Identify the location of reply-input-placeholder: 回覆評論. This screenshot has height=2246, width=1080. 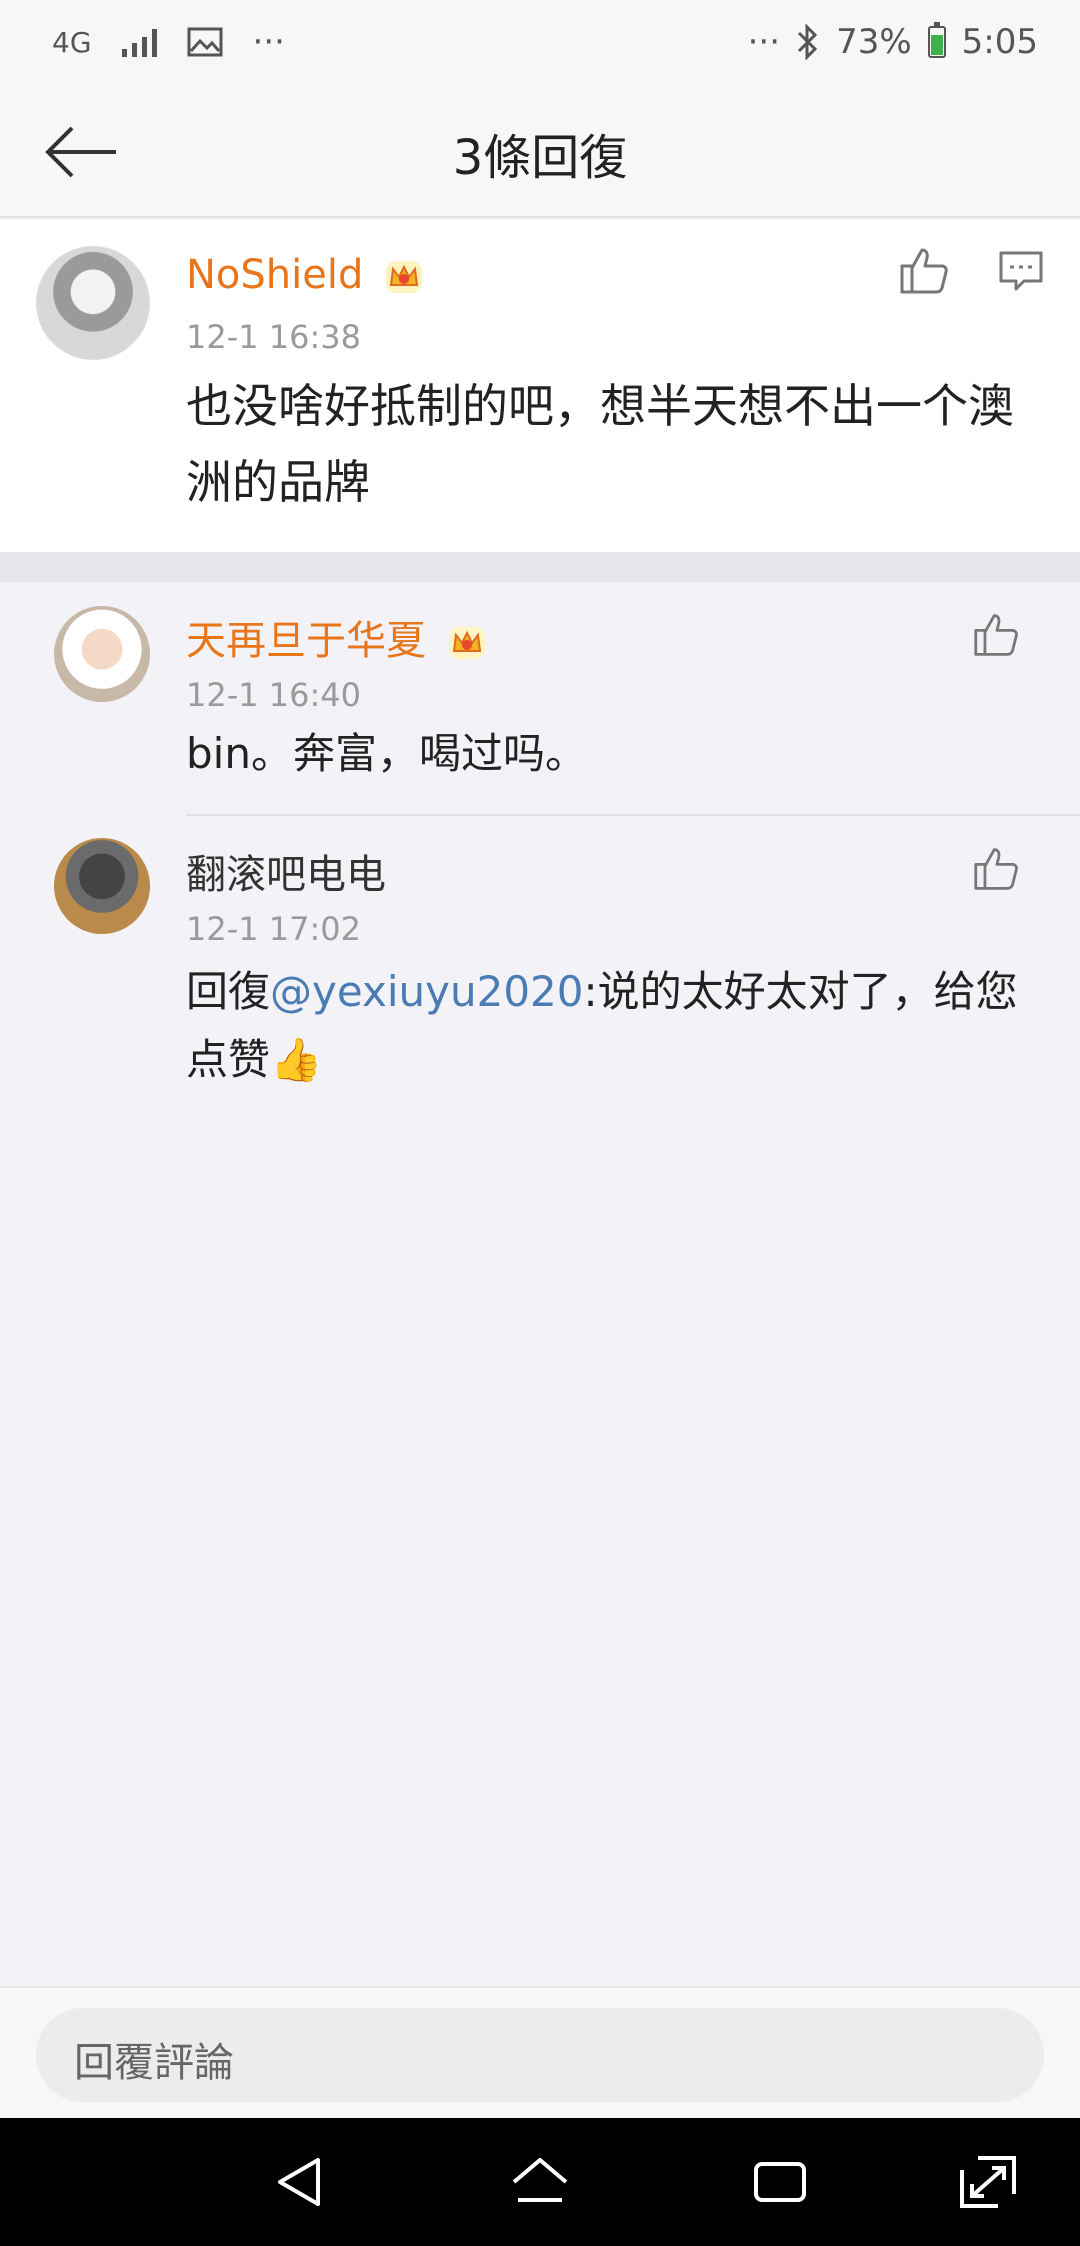
(154, 2063).